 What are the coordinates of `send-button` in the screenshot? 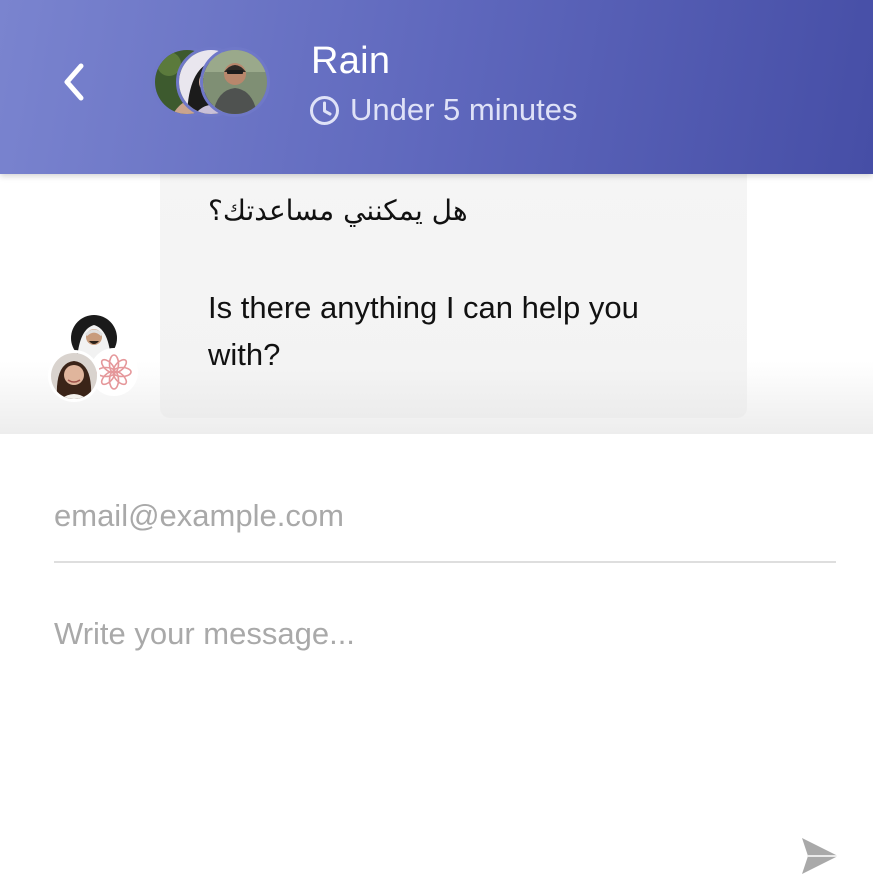 It's located at (819, 856).